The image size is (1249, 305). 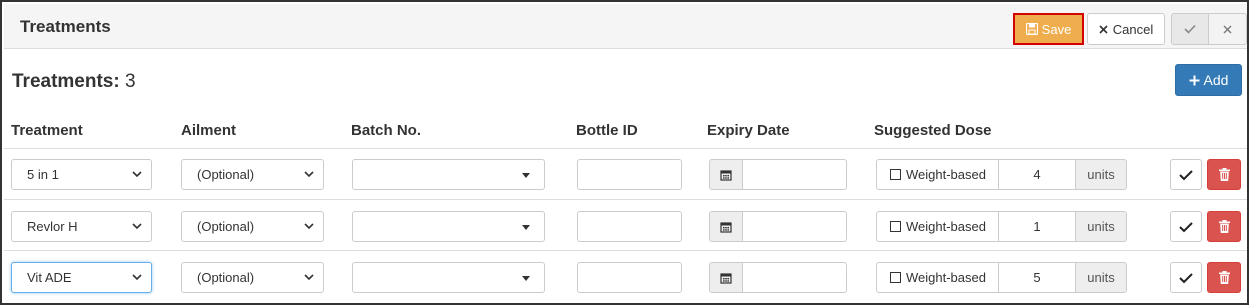 I want to click on treatment-select-value: 5 in 1, so click(x=43, y=174).